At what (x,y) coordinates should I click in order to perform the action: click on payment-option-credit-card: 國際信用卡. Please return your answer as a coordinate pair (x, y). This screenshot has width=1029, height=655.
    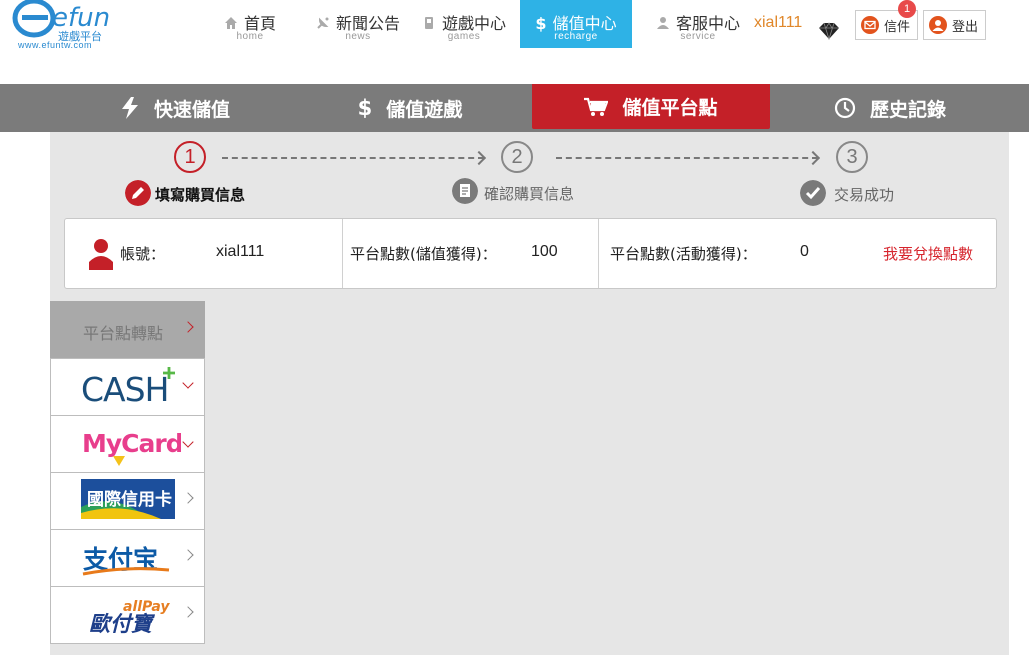
    Looking at the image, I should click on (127, 501).